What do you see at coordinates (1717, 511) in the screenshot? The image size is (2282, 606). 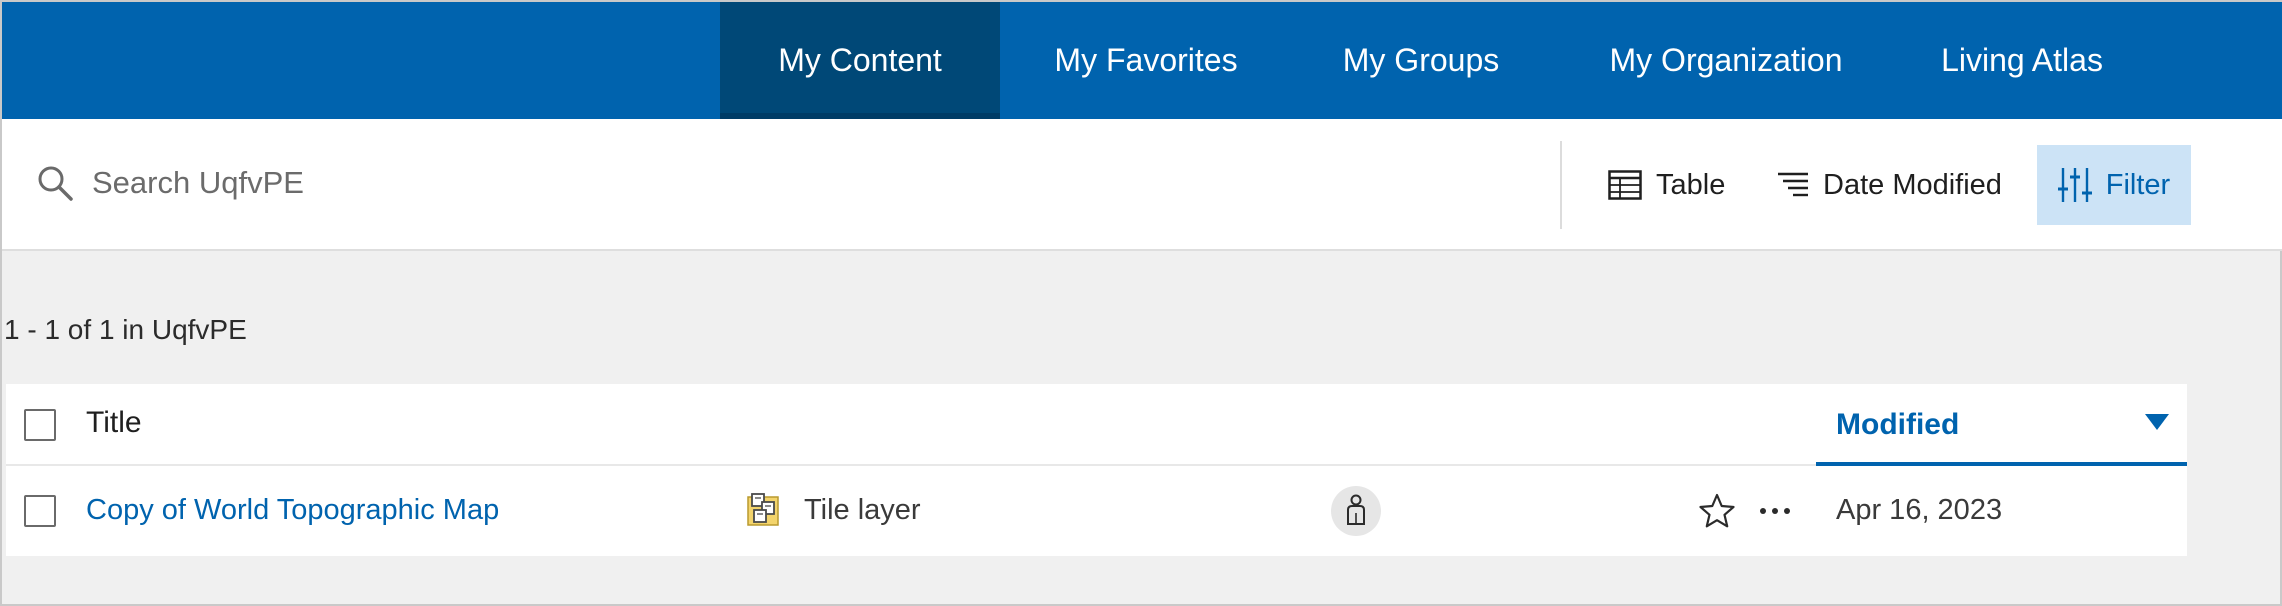 I see `favorite-star-icon` at bounding box center [1717, 511].